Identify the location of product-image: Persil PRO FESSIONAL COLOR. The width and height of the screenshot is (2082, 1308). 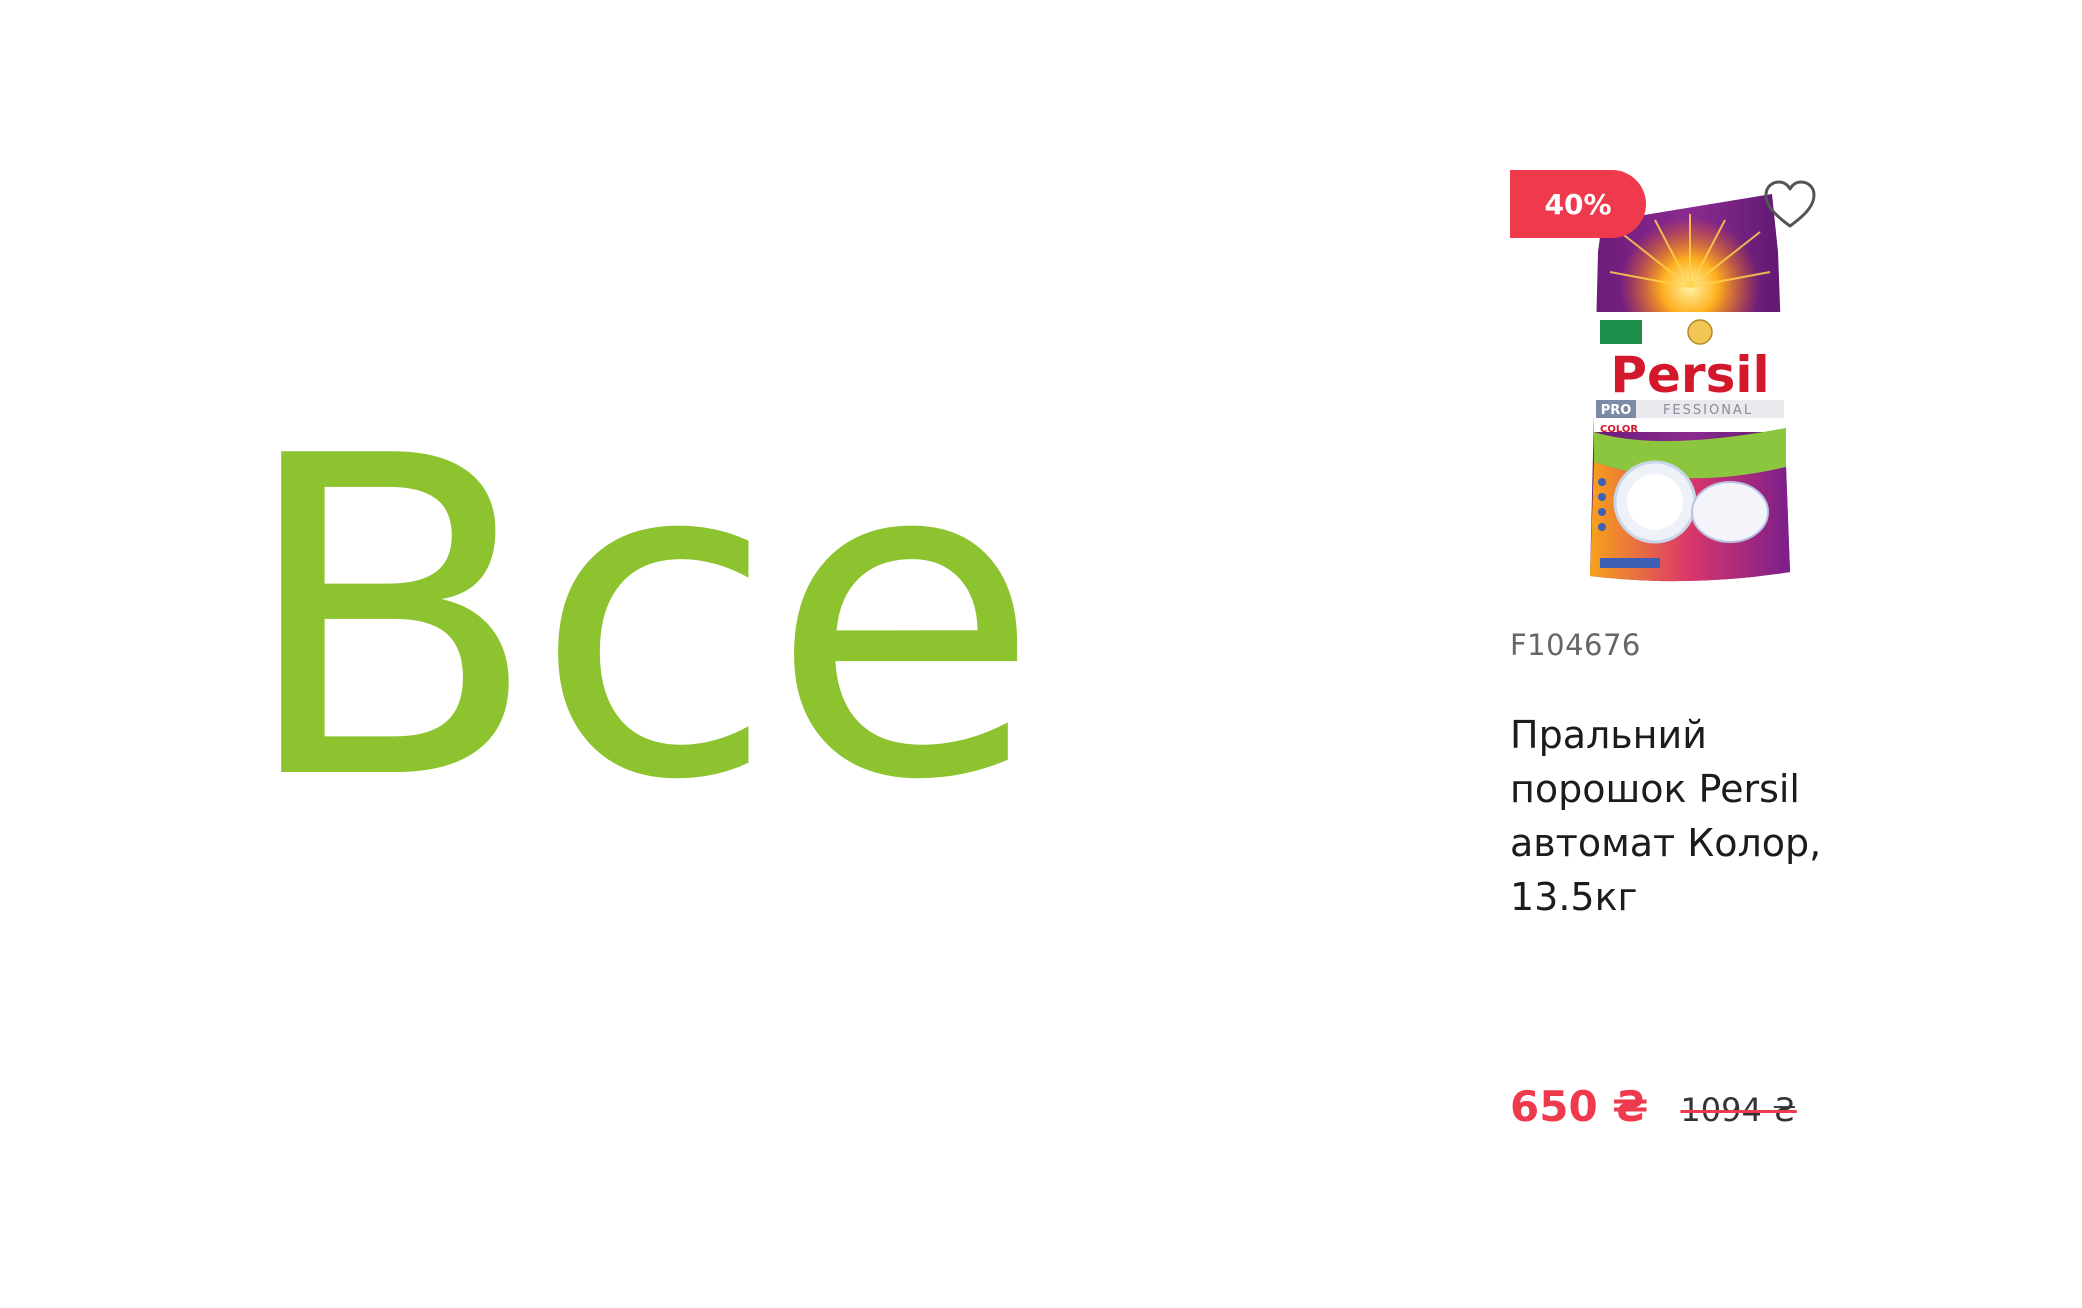
(1690, 391).